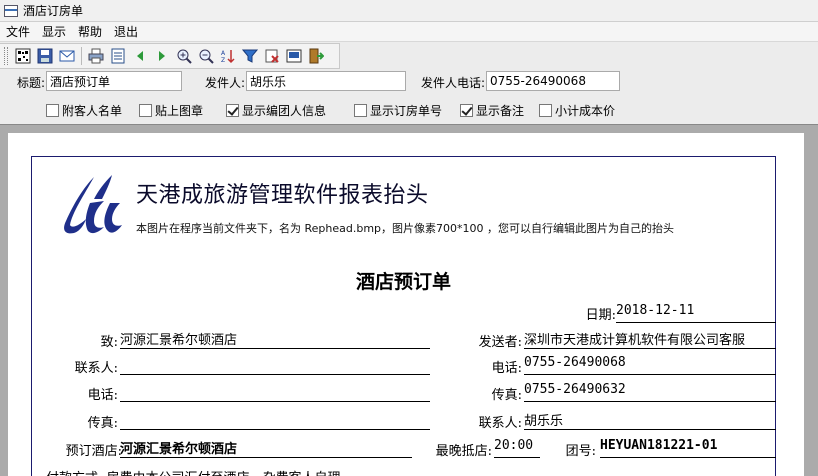  I want to click on sender-phone-input, so click(553, 81).